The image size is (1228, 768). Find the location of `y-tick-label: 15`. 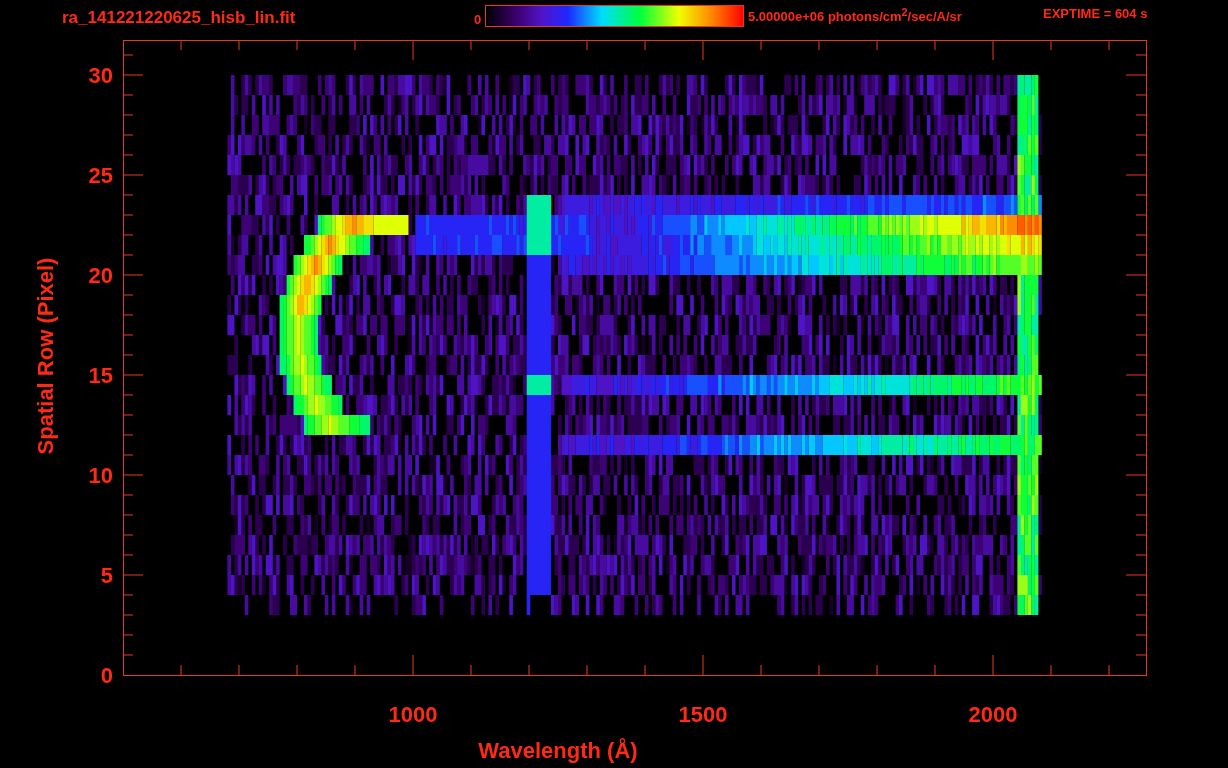

y-tick-label: 15 is located at coordinates (100, 375).